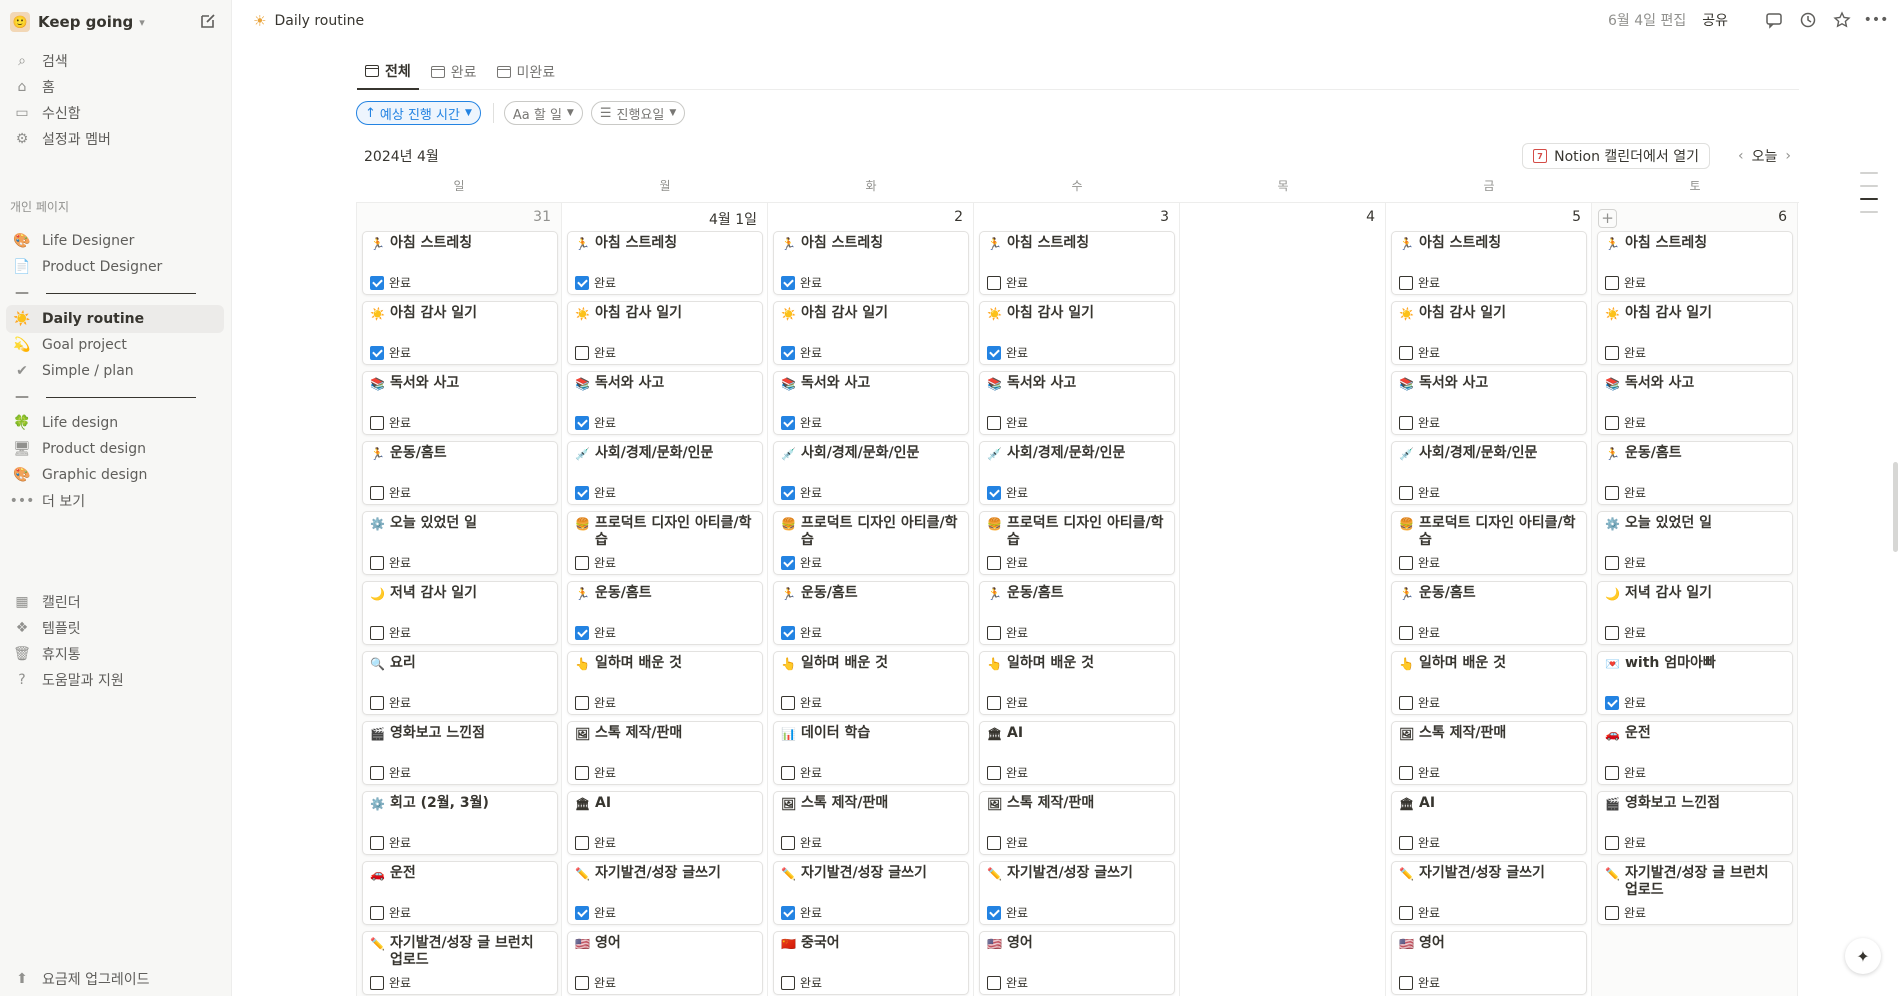 The image size is (1904, 996). I want to click on sidebar-item-search: ⌕ 검색, so click(115, 61).